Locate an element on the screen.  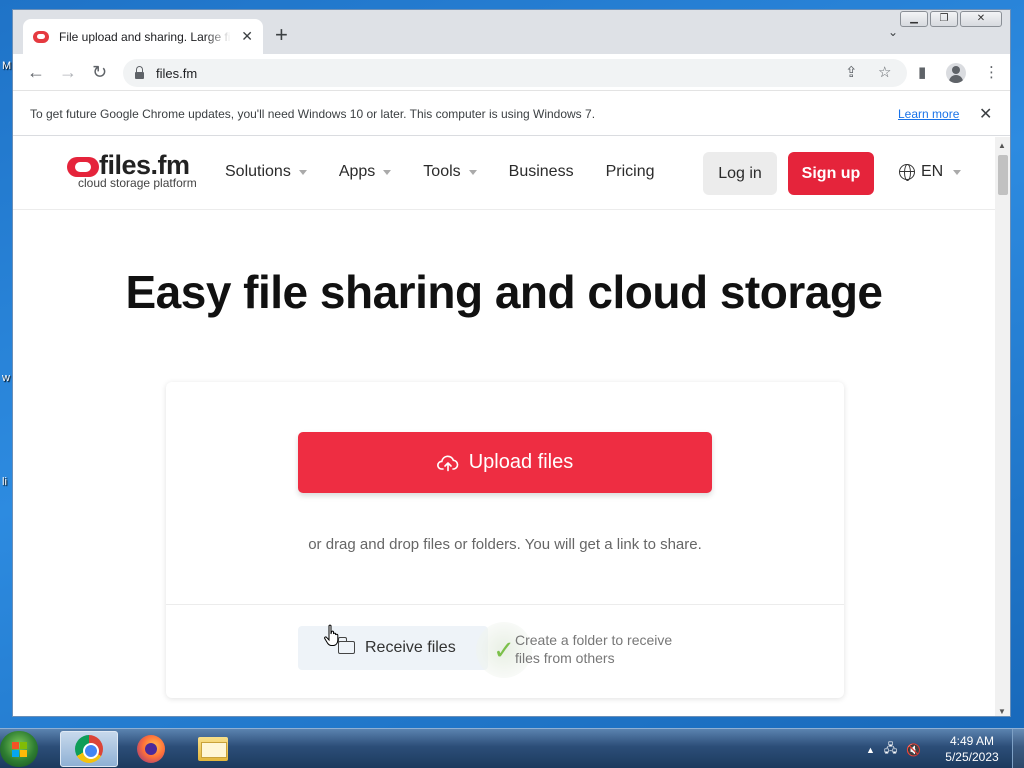
nav-item-label: Solutions is located at coordinates (258, 171).